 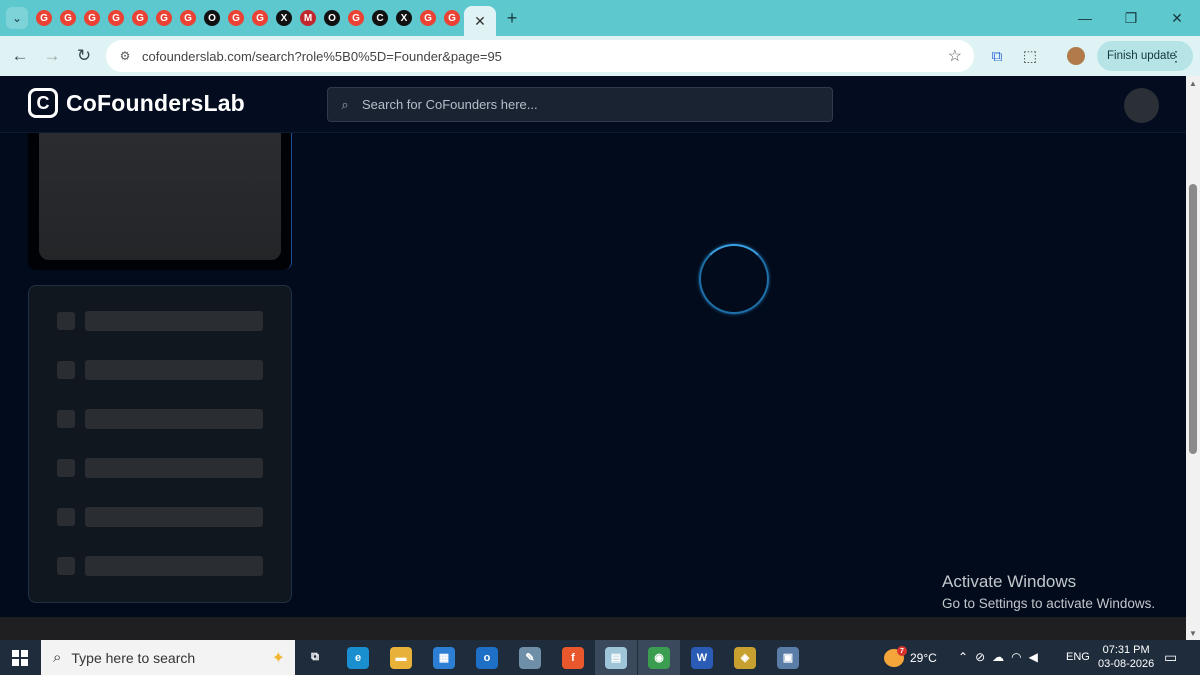 What do you see at coordinates (659, 657) in the screenshot?
I see `taskbar-app-chrome: ◉` at bounding box center [659, 657].